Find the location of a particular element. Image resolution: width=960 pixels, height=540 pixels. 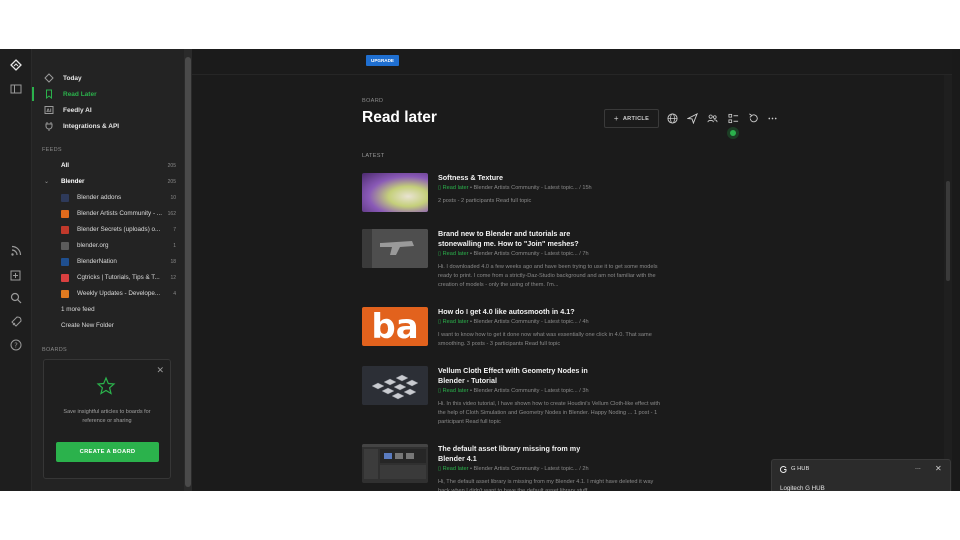

feed-name: blender.org is located at coordinates (93, 245).